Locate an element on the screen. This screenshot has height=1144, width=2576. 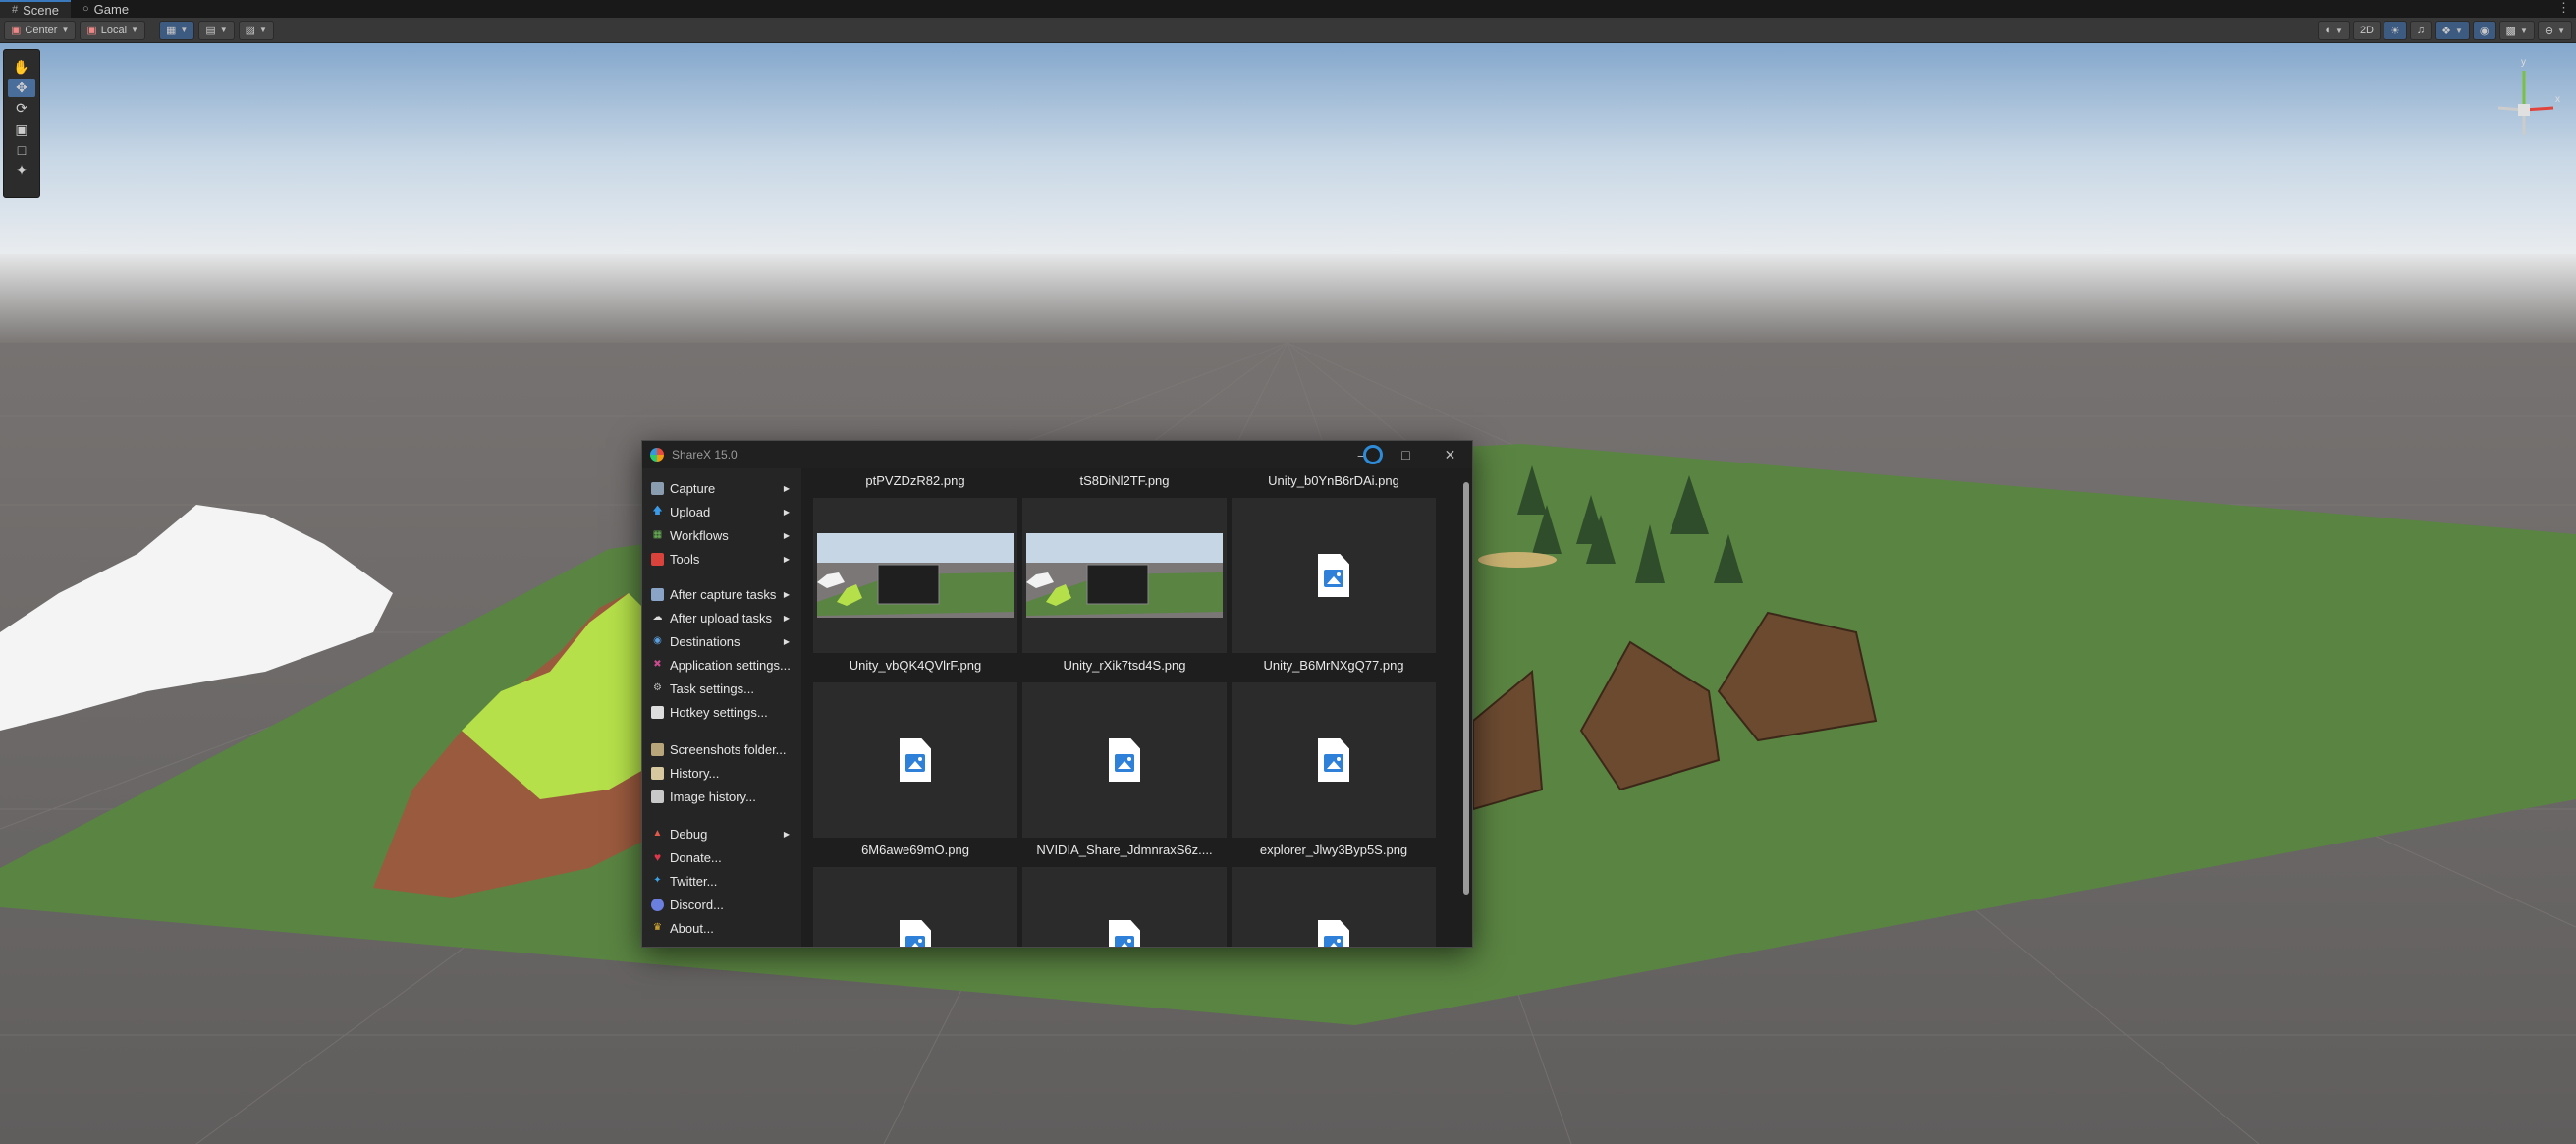
shading-icon: ◐ is located at coordinates (2328, 30).